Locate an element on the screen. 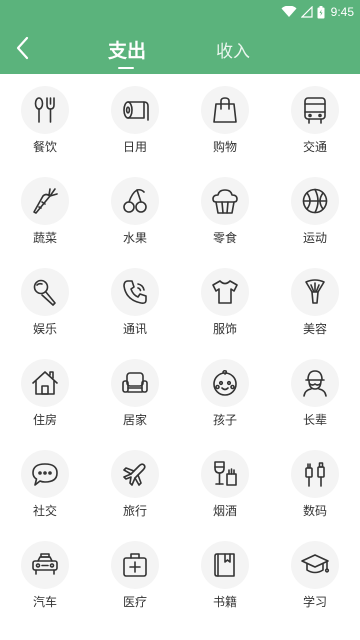 The width and height of the screenshot is (360, 640). category-item: 烟酒 is located at coordinates (225, 483).